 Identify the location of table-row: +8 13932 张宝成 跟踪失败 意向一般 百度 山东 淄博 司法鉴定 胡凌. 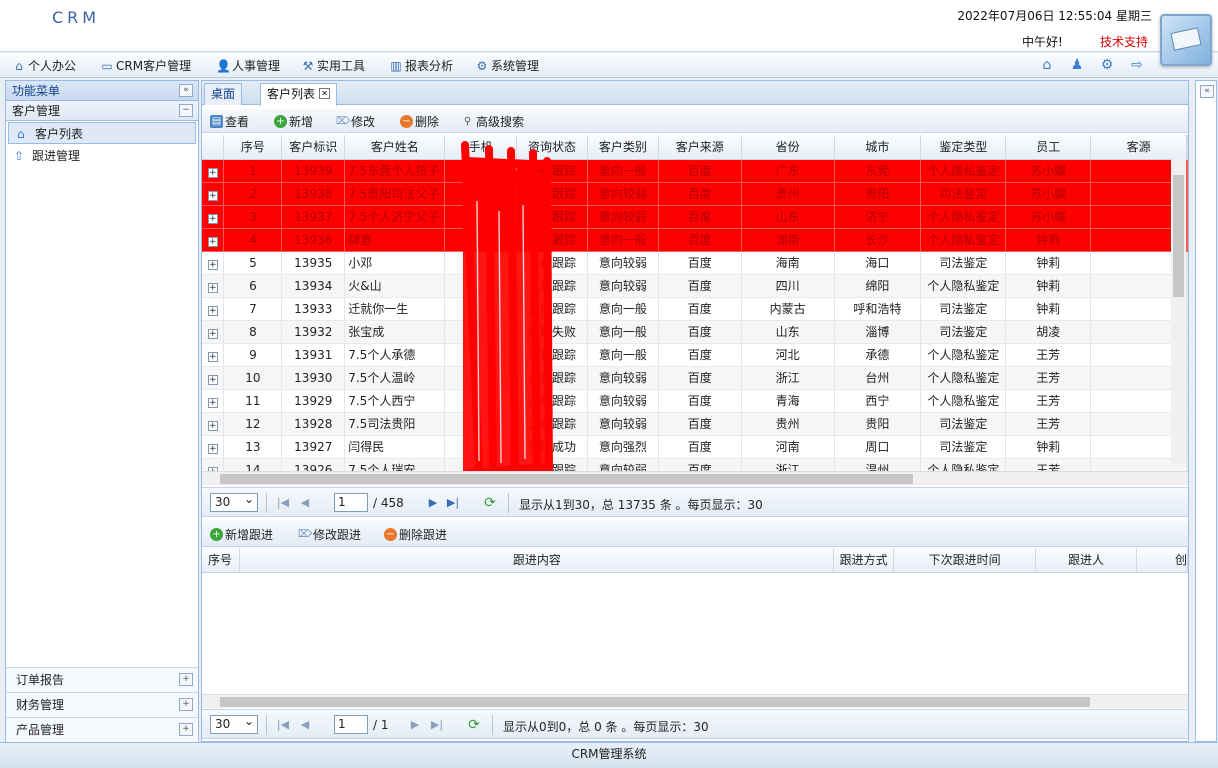
(695, 332).